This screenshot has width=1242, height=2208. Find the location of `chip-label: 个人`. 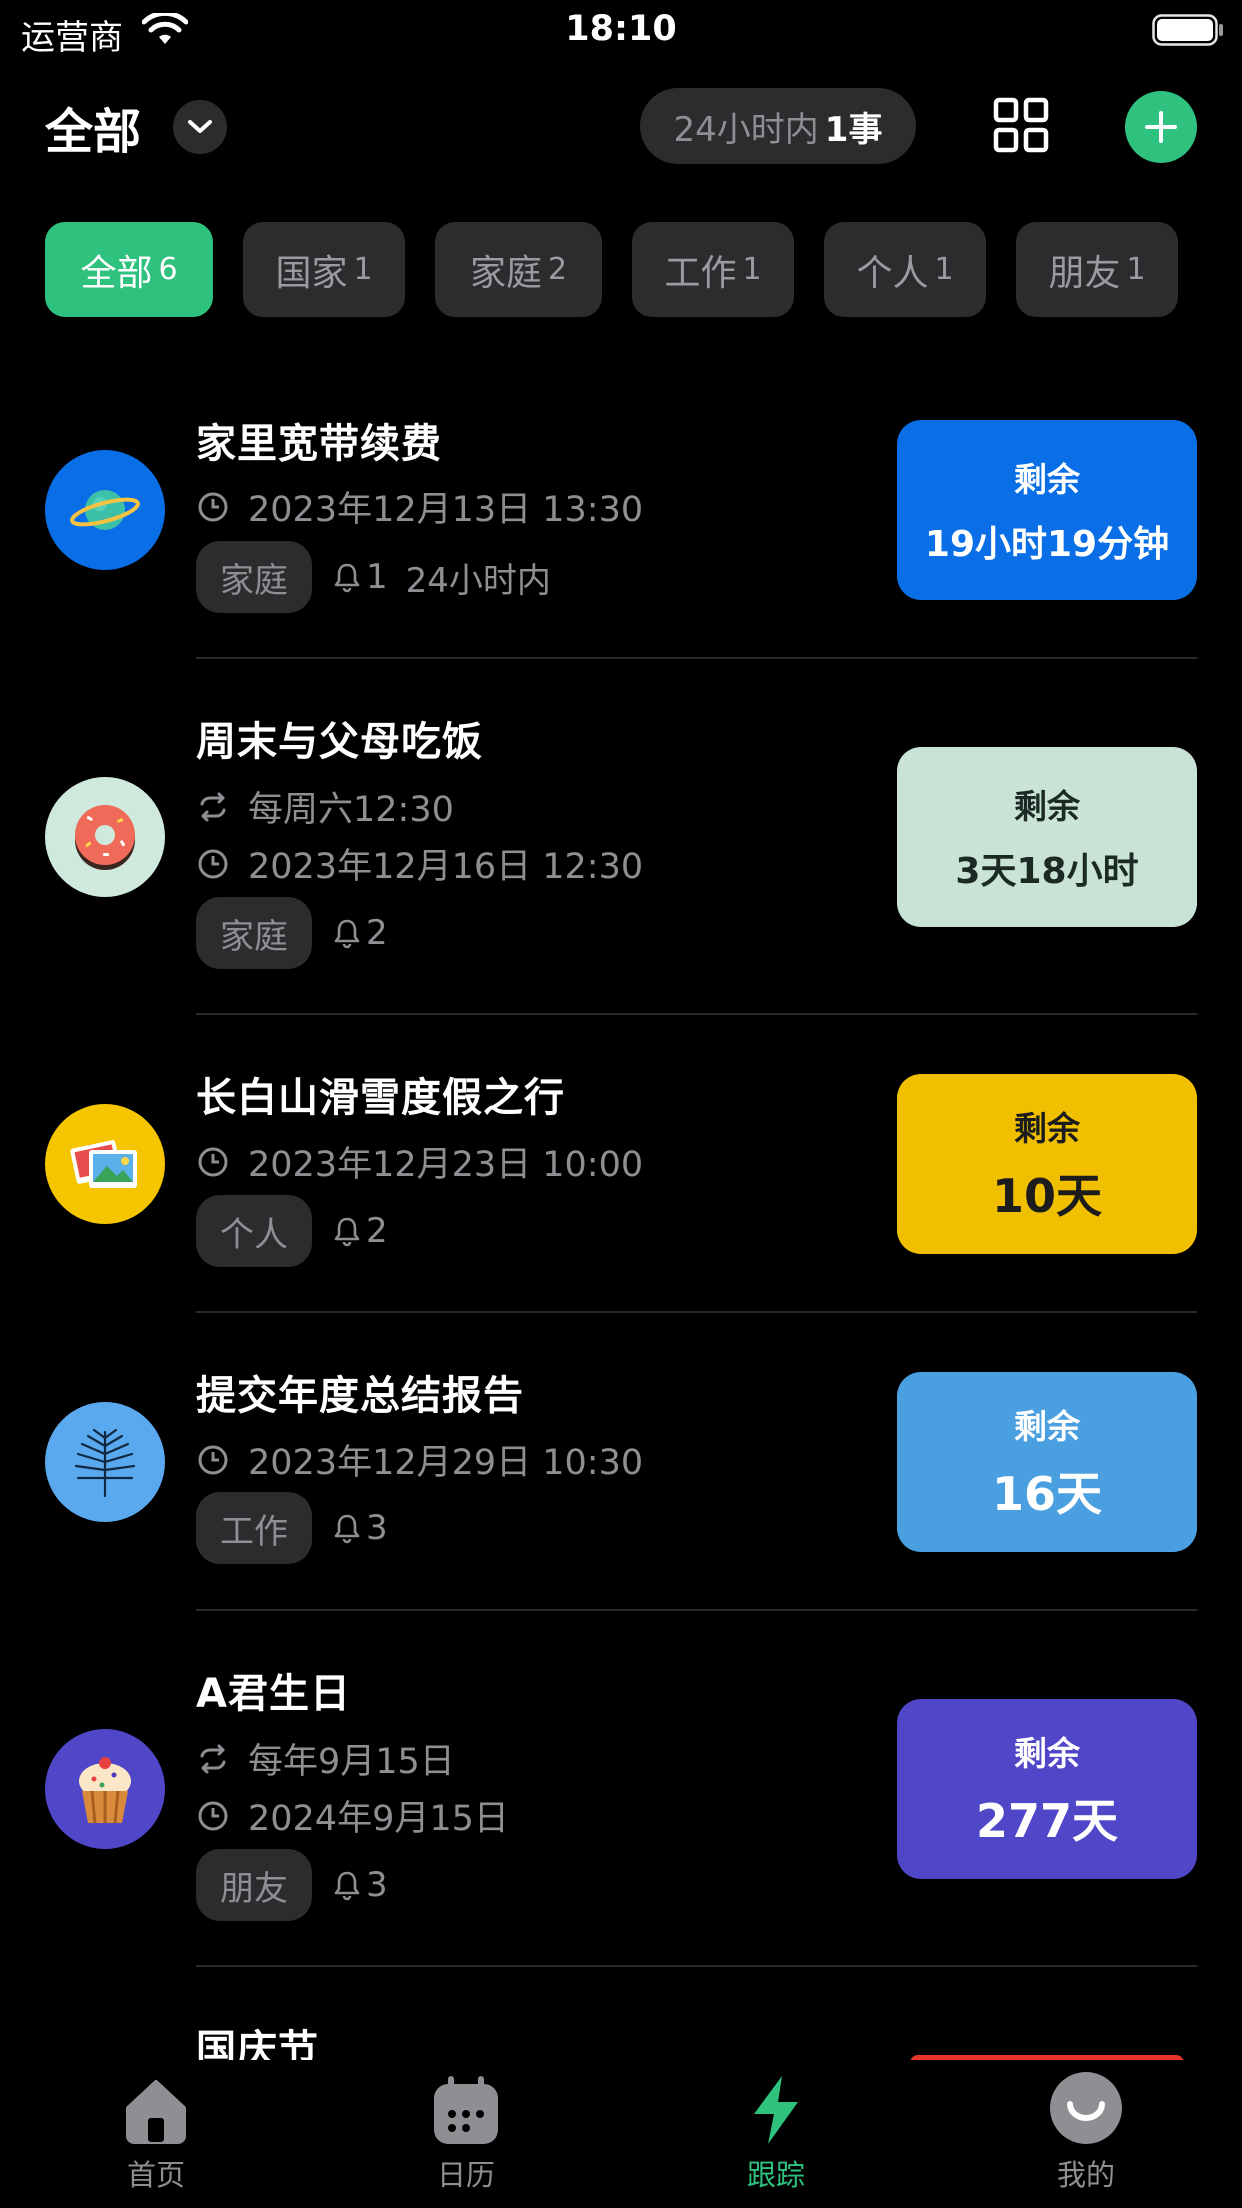

chip-label: 个人 is located at coordinates (892, 273).